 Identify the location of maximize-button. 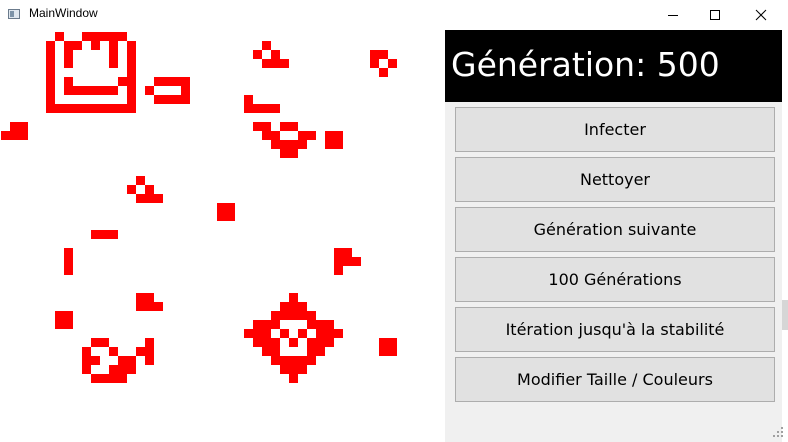
(715, 15).